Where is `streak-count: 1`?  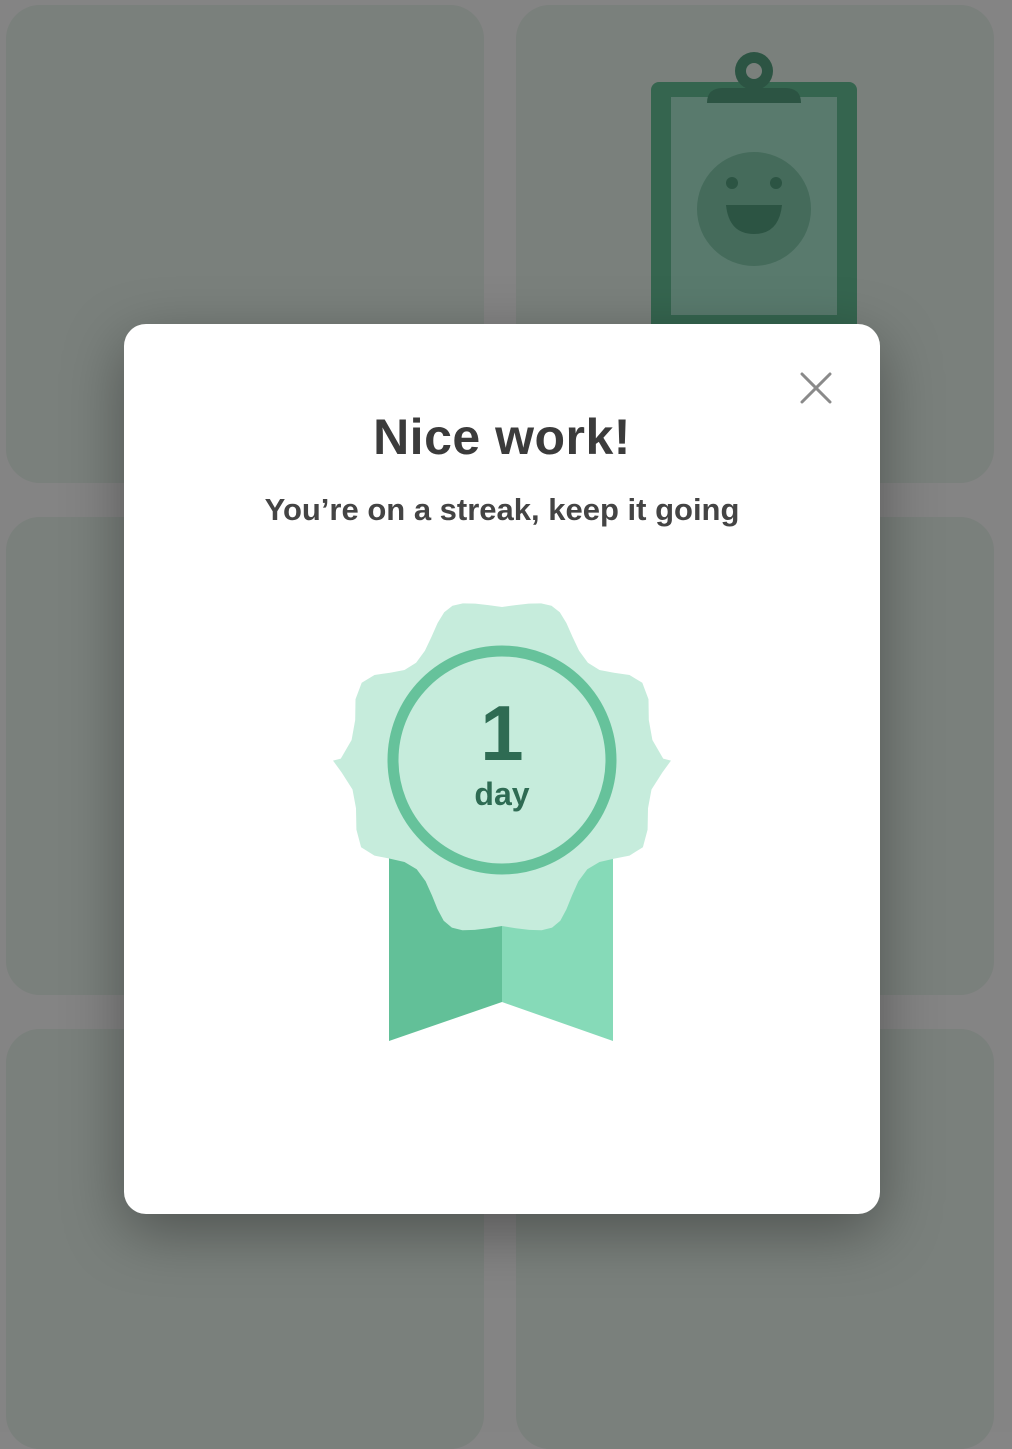 streak-count: 1 is located at coordinates (502, 733).